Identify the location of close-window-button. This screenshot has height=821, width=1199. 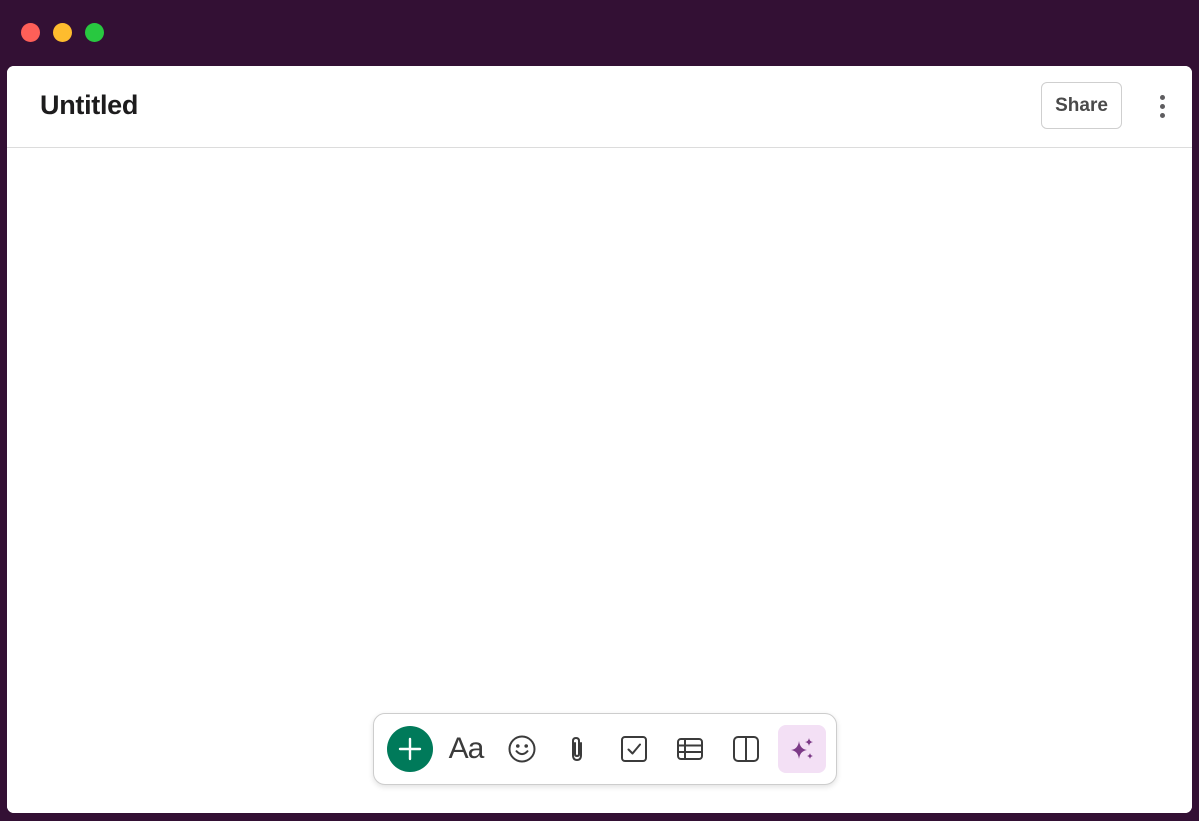
(30, 32).